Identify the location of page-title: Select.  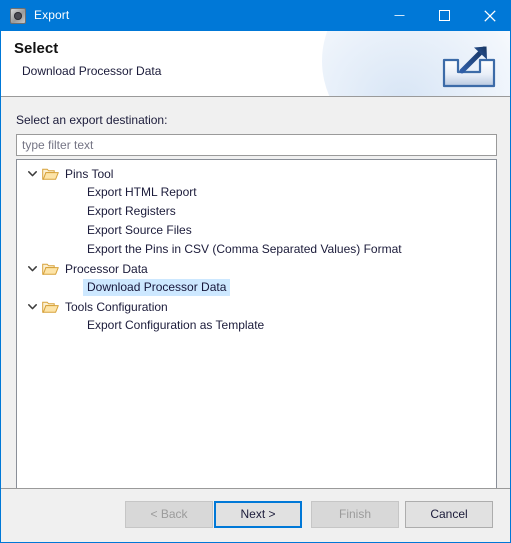
(36, 48).